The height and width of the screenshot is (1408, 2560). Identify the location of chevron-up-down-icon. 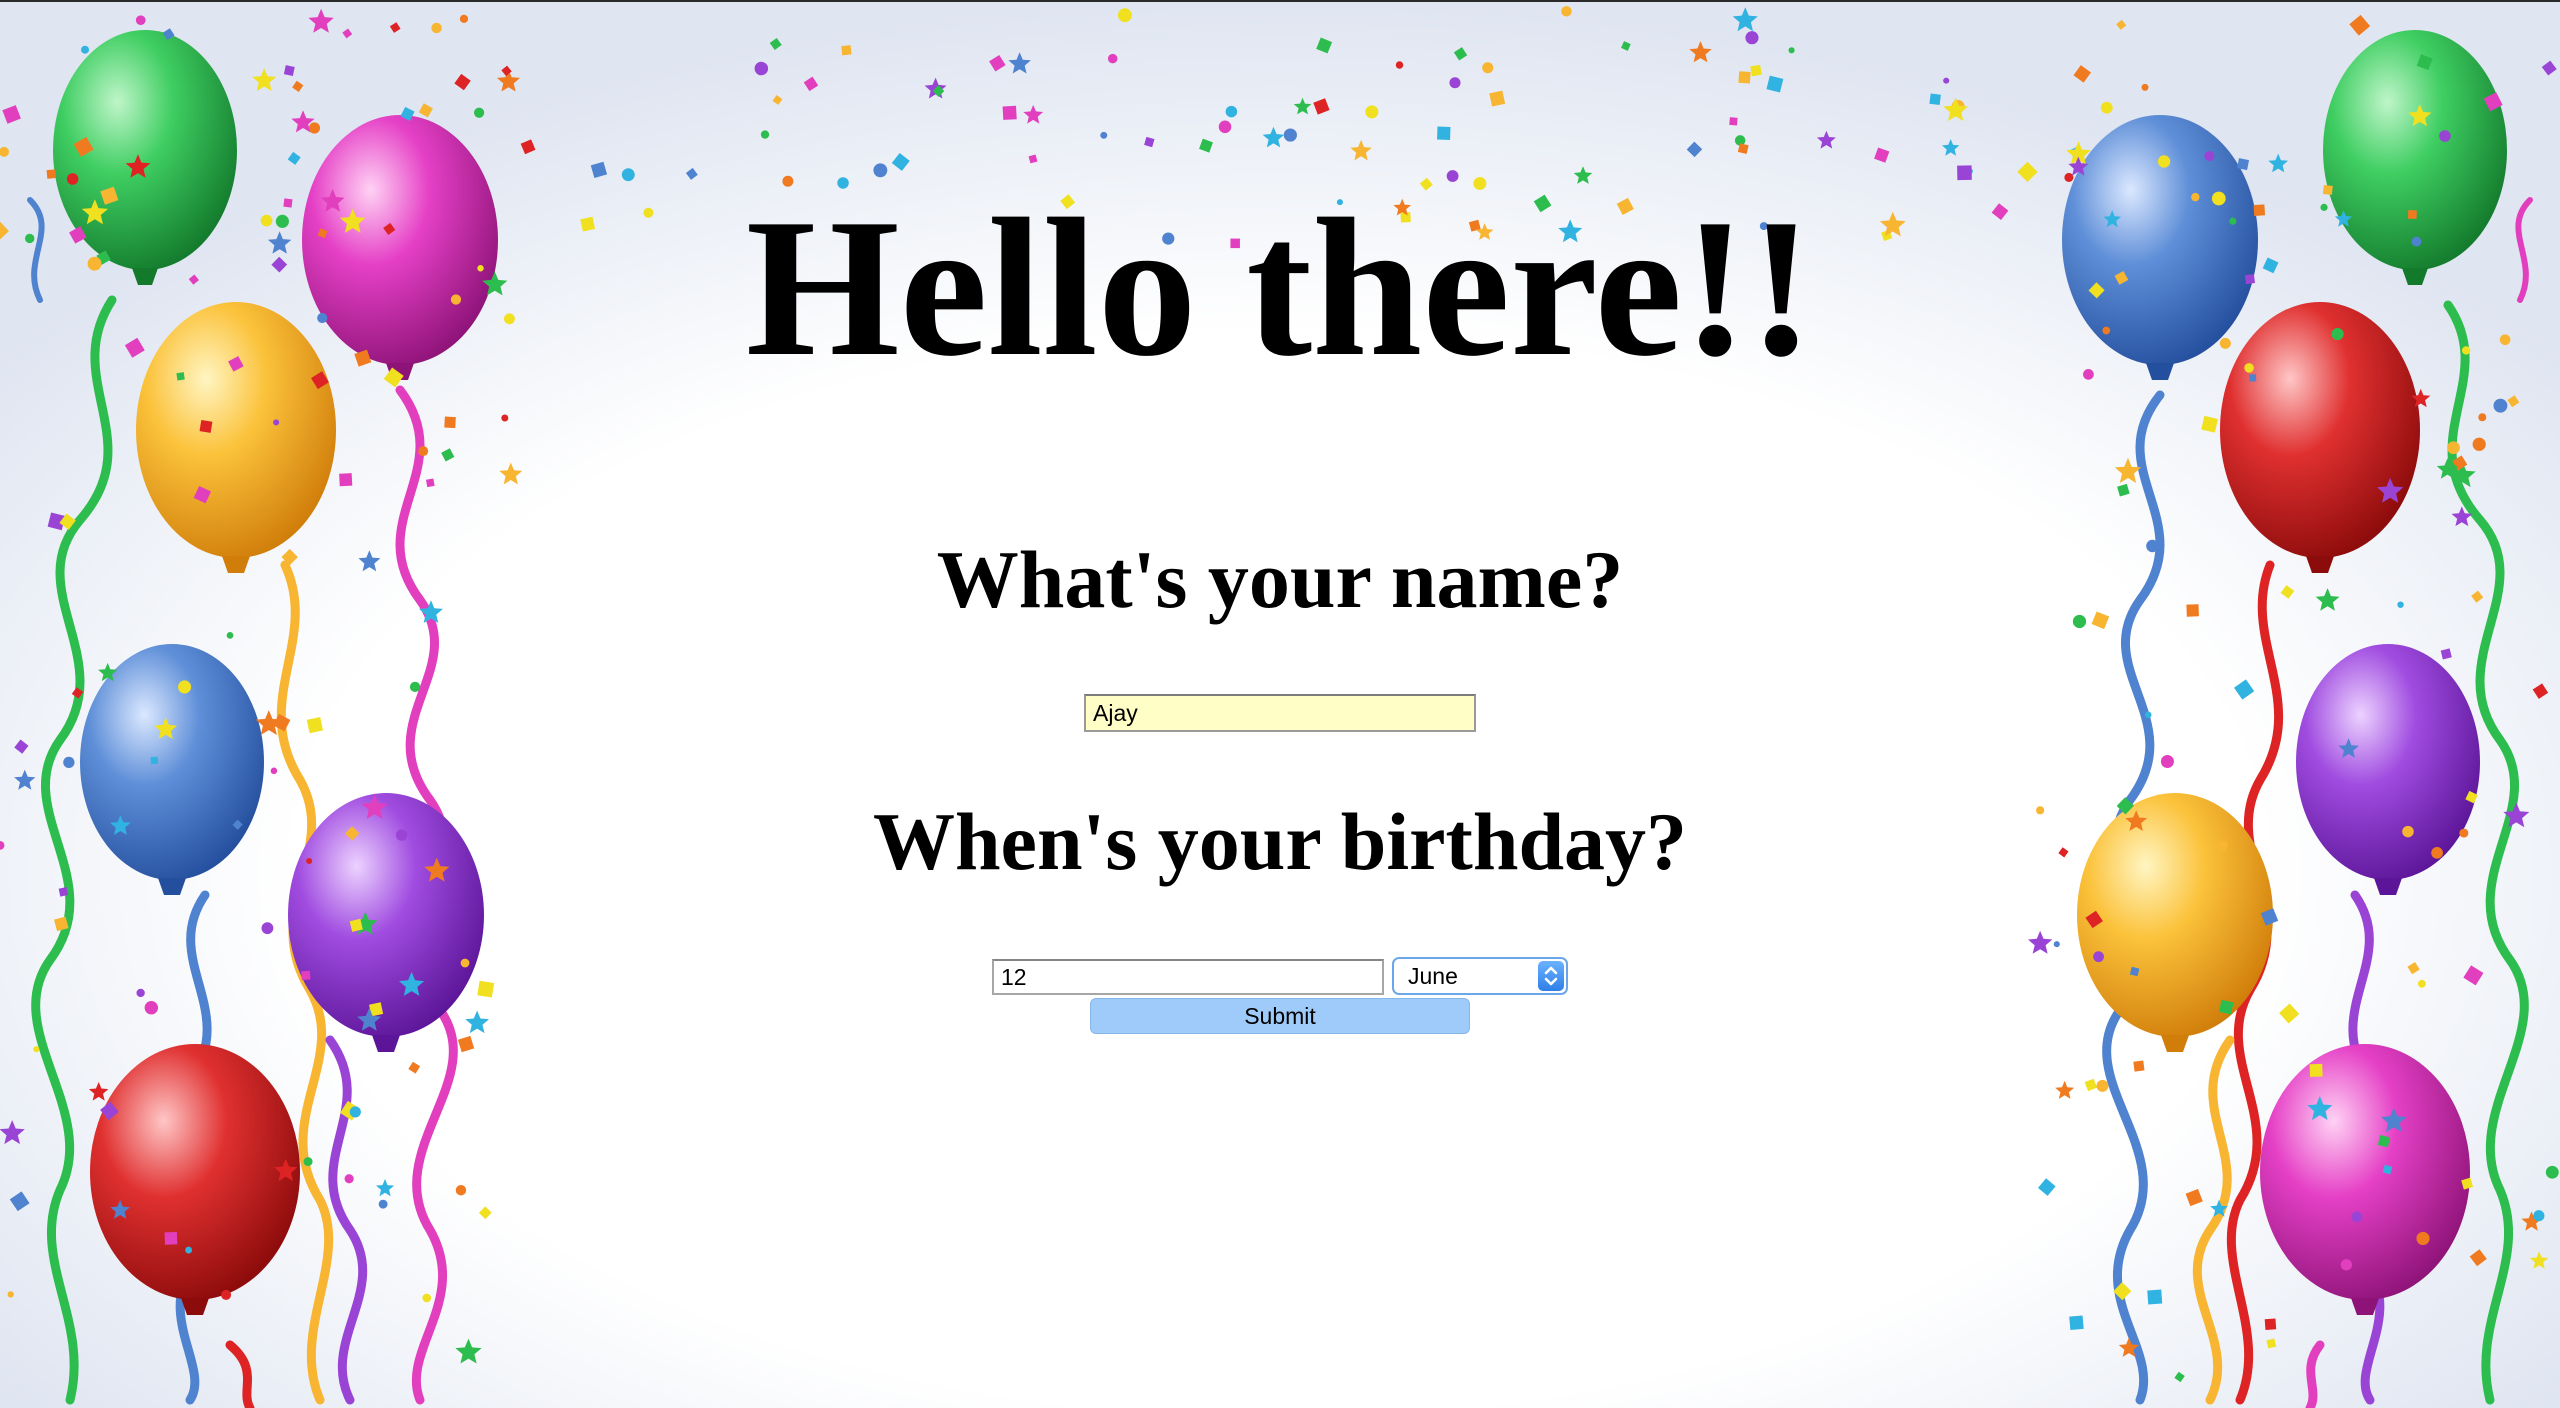
(1551, 976).